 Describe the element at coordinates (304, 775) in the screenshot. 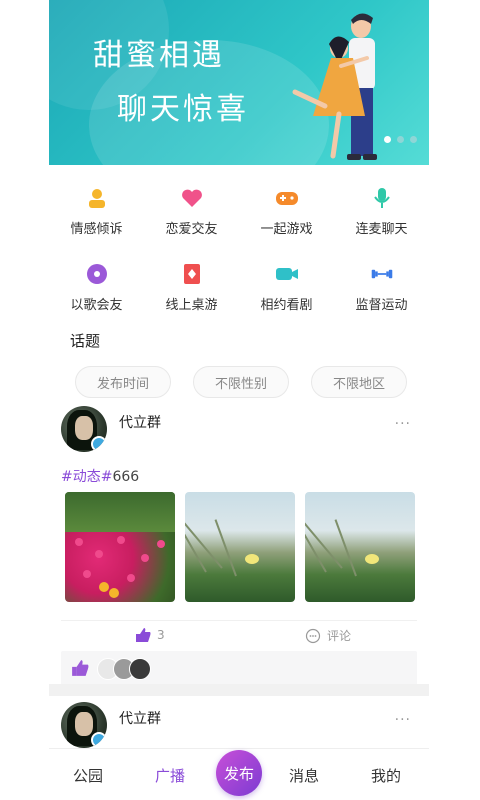

I see `nav-messages: 消息` at that location.